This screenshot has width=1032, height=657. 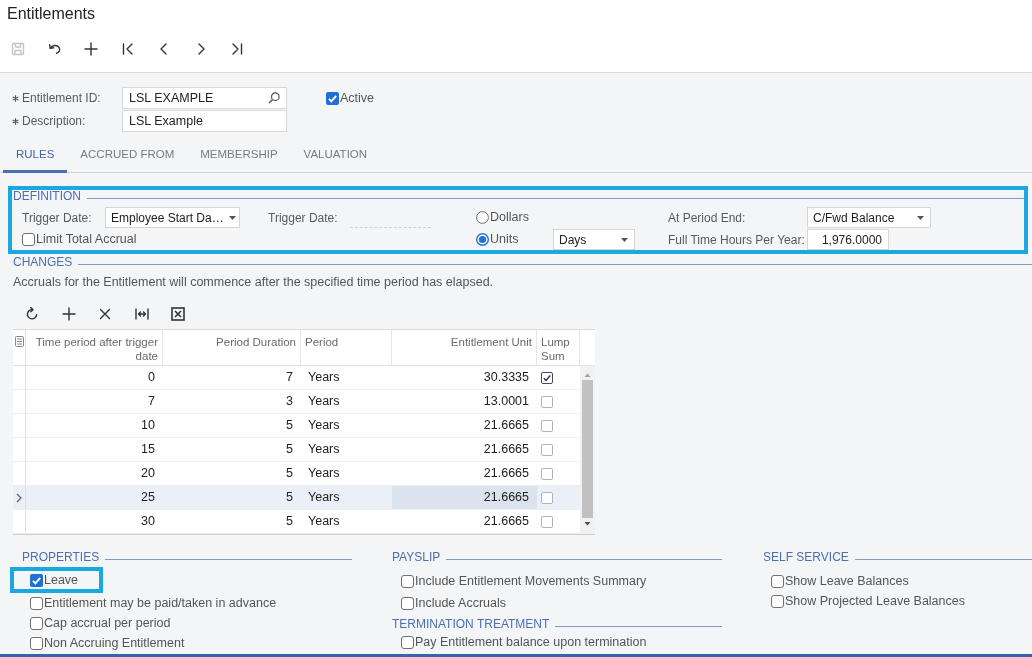 I want to click on list-icon, so click(x=19, y=341).